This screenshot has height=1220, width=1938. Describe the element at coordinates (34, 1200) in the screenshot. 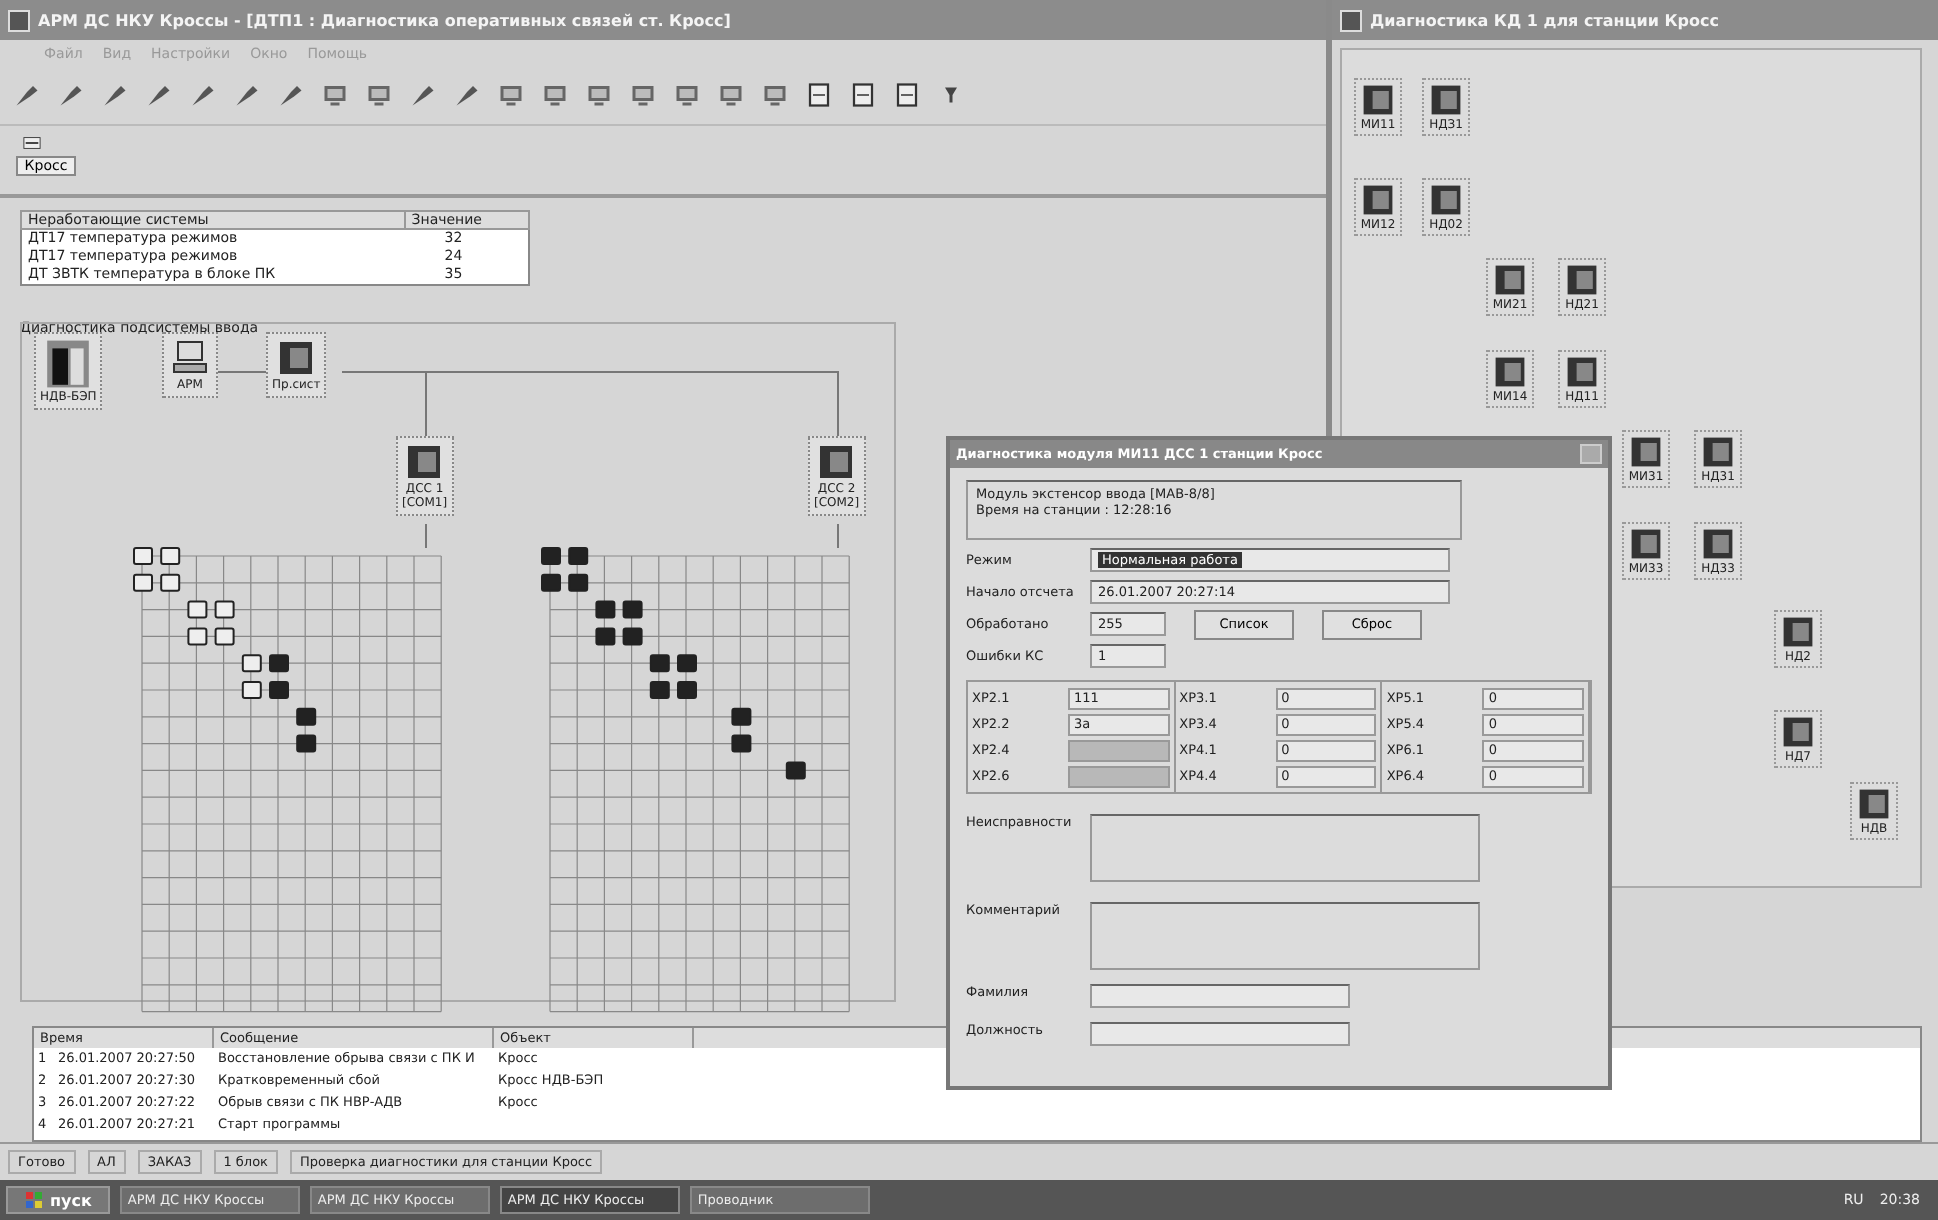

I see `windows-logo-icon` at that location.